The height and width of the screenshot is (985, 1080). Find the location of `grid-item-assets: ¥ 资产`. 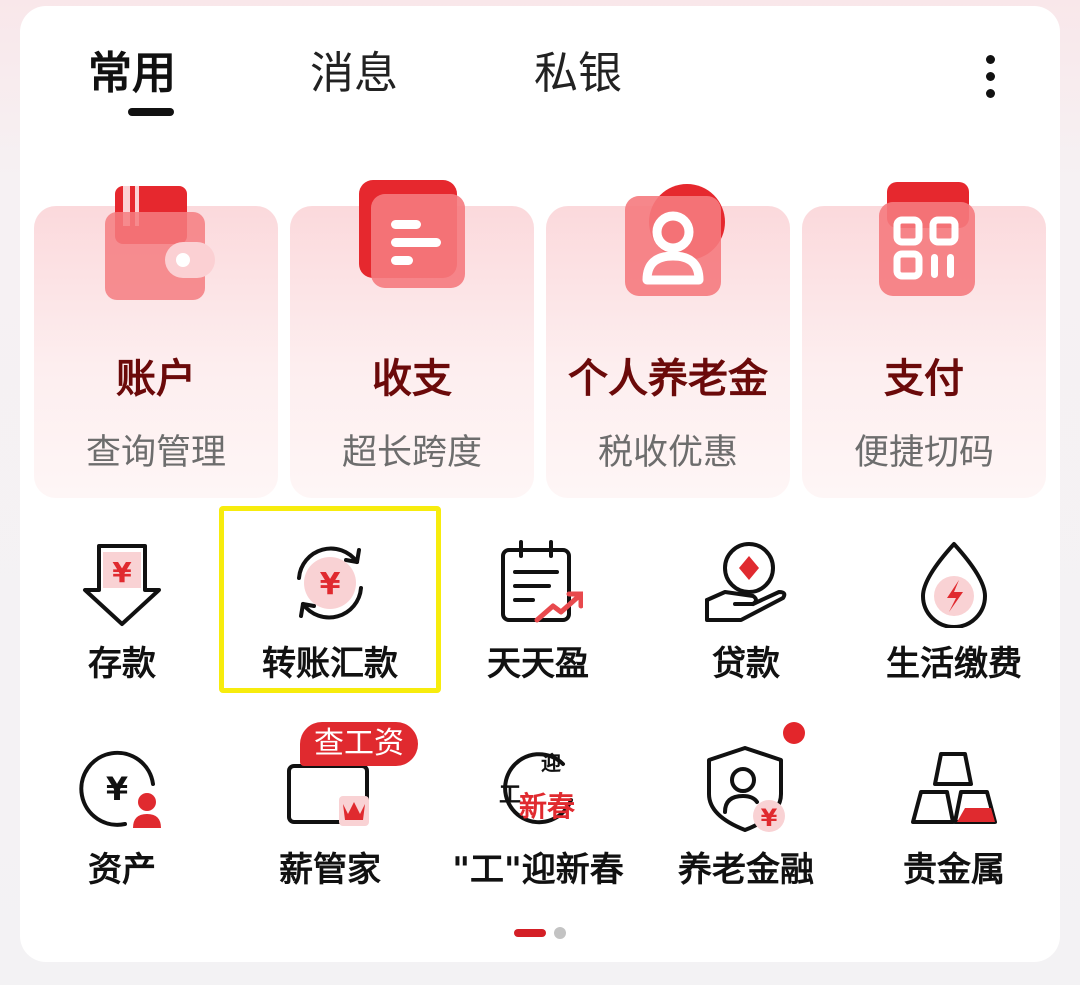

grid-item-assets: ¥ 资产 is located at coordinates (122, 819).